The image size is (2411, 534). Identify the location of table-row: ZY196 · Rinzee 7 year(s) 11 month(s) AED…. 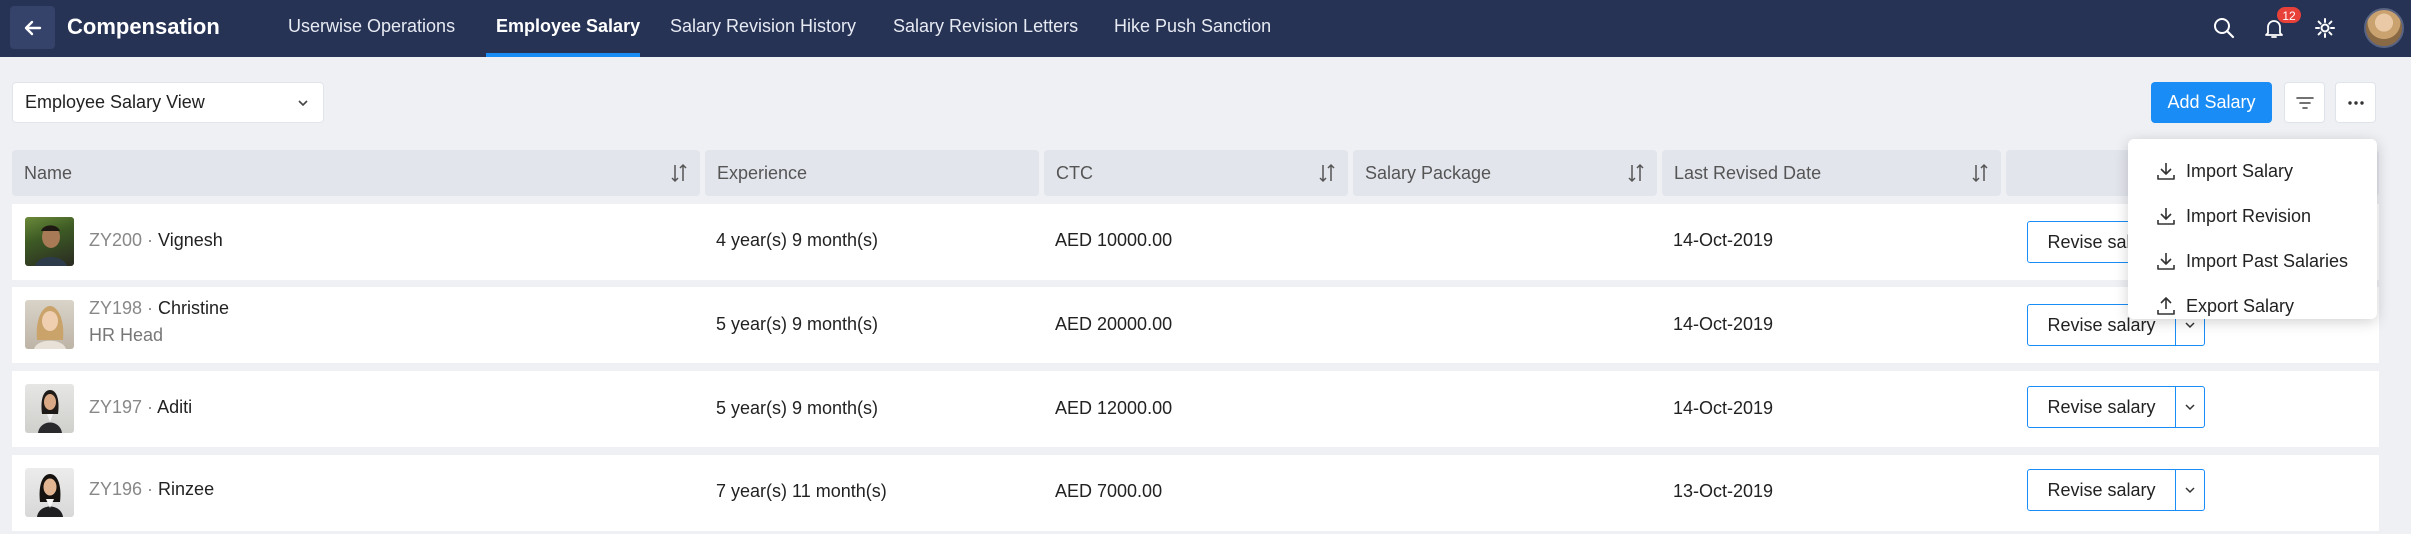
(1195, 493).